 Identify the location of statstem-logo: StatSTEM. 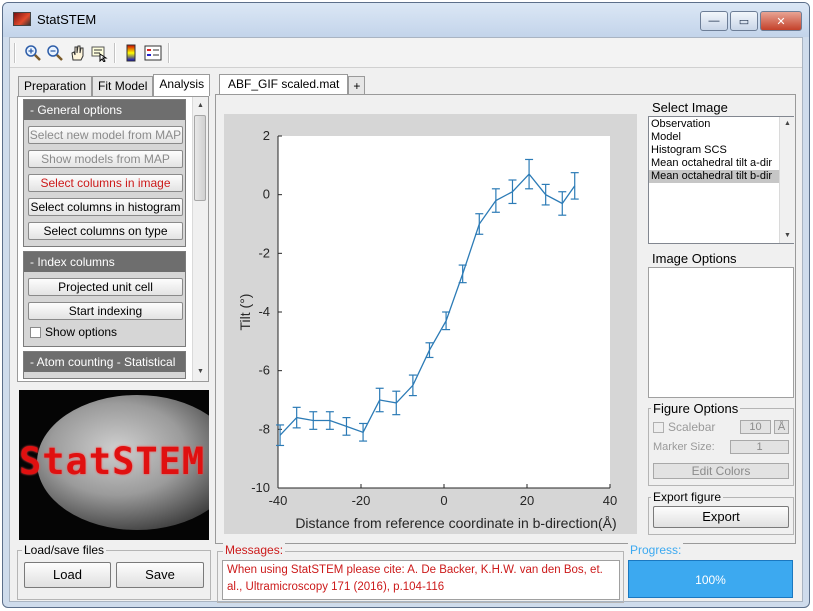
(114, 465).